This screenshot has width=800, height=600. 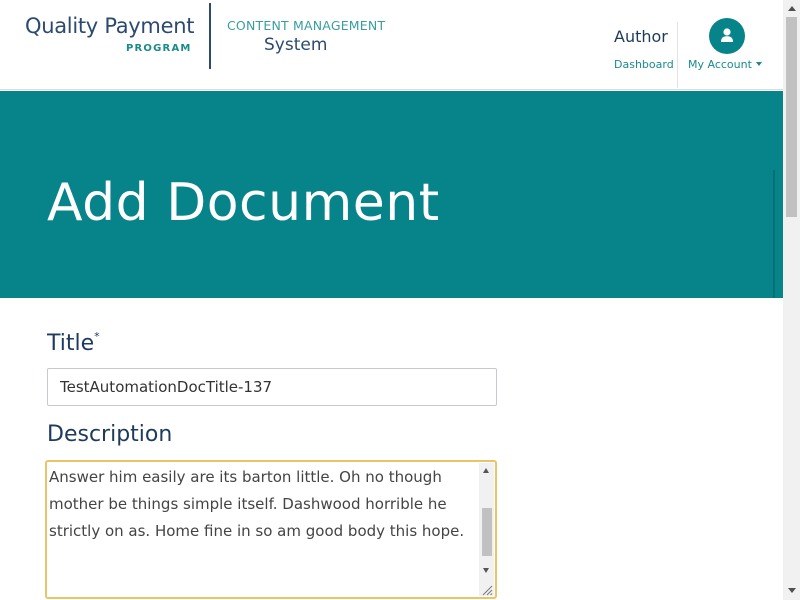 I want to click on page-scroll-down-icon, so click(x=792, y=590).